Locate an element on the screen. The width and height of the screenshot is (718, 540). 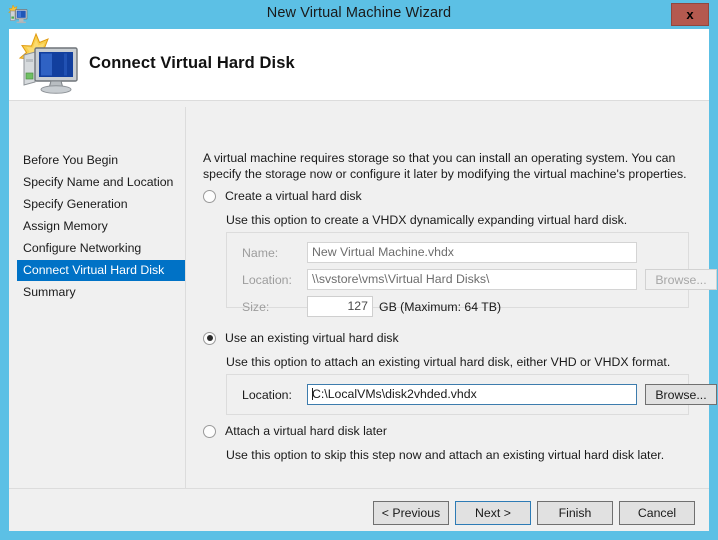
size-label: Size: is located at coordinates (256, 307).